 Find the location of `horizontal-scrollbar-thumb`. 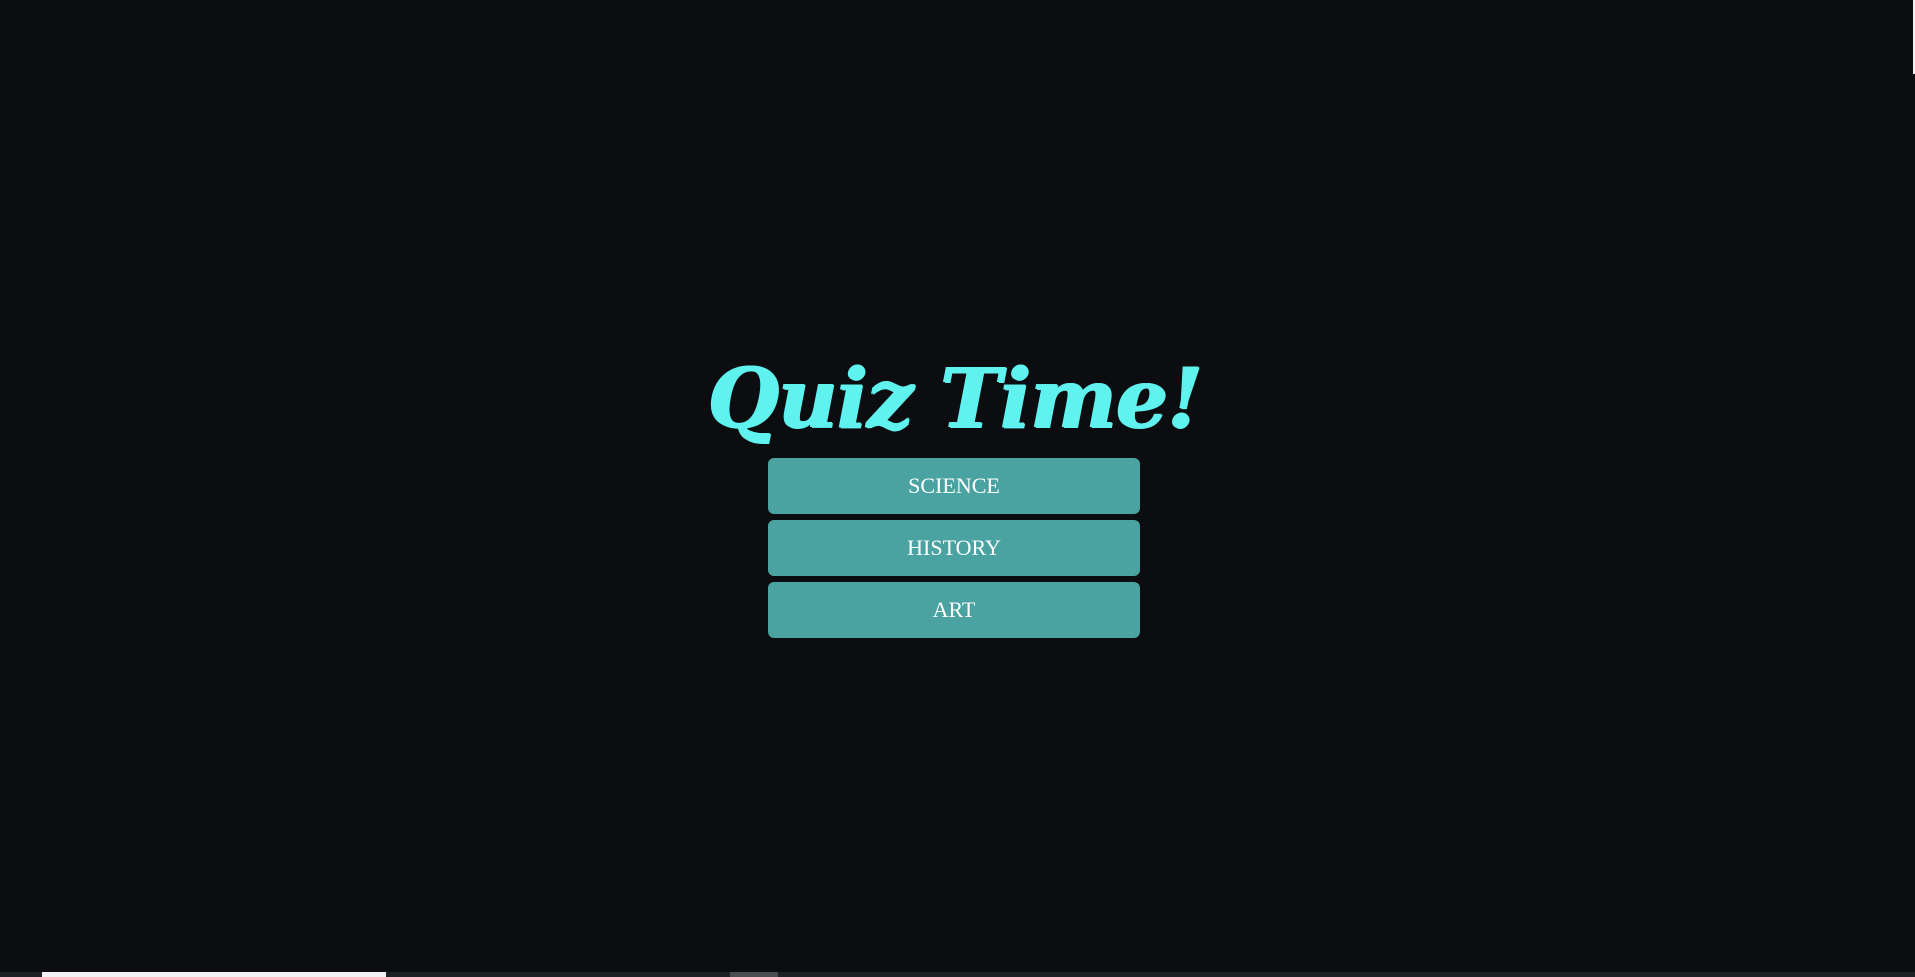

horizontal-scrollbar-thumb is located at coordinates (214, 974).